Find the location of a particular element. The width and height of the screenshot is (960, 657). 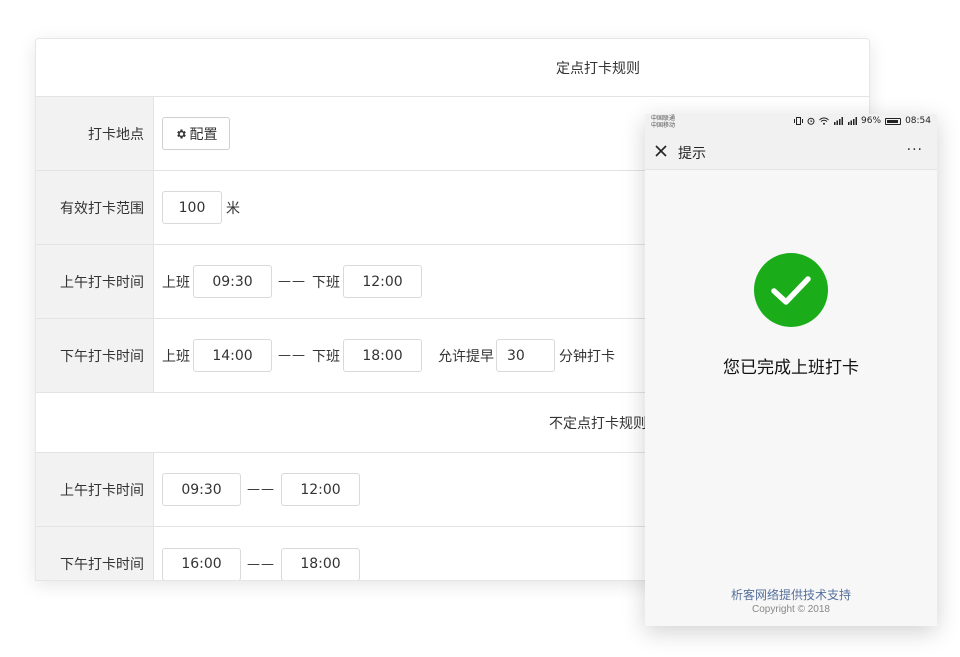

location-label: 打卡地点 is located at coordinates (95, 133).